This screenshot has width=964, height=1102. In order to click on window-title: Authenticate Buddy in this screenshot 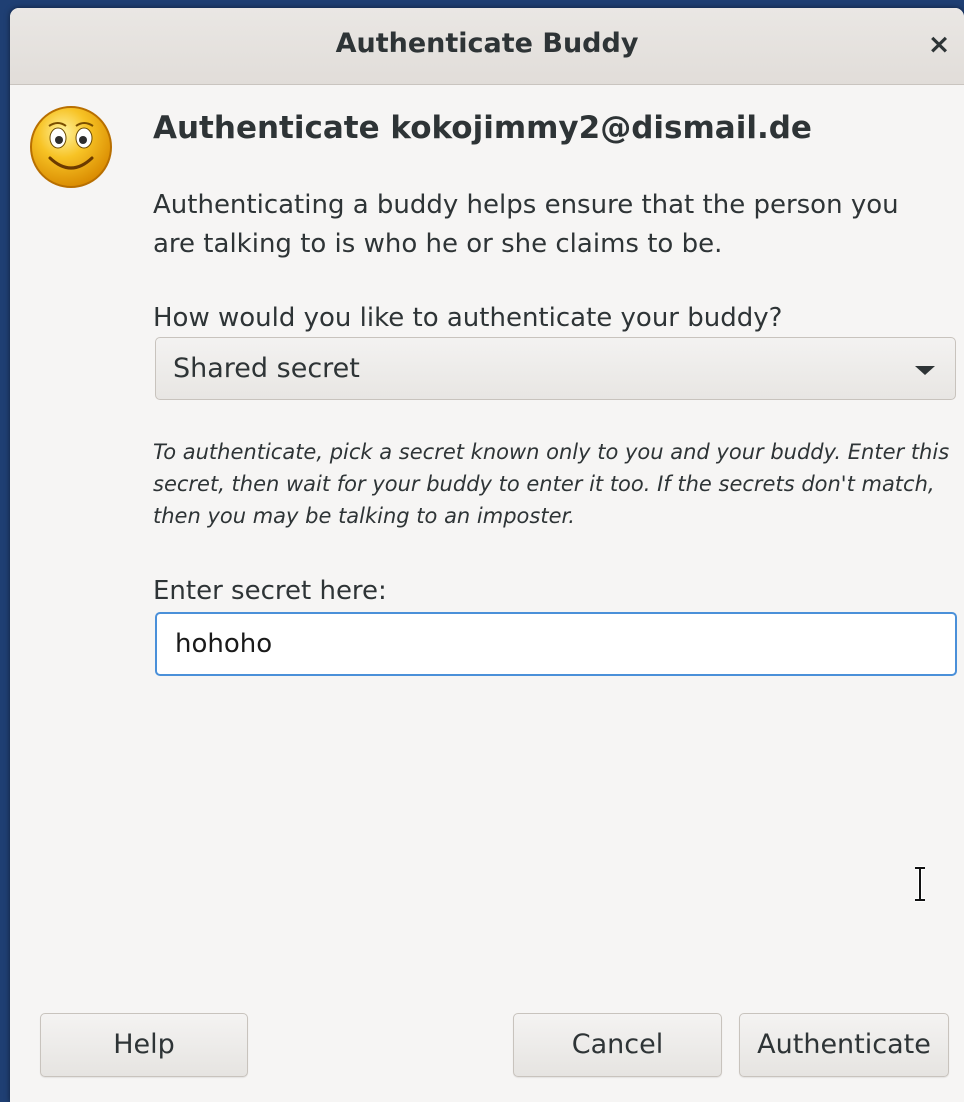, I will do `click(487, 43)`.